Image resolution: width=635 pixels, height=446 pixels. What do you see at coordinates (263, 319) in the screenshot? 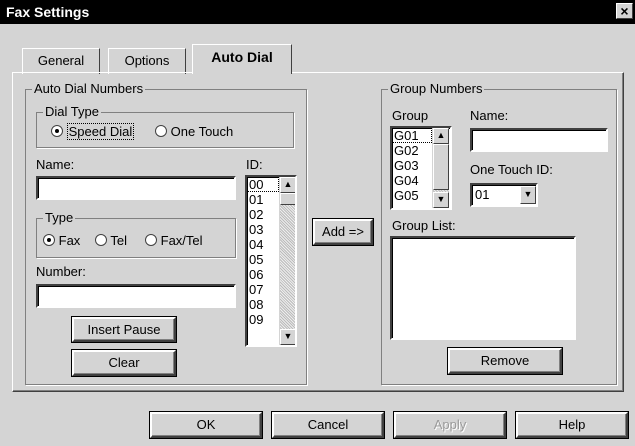
I see `list-item: 09` at bounding box center [263, 319].